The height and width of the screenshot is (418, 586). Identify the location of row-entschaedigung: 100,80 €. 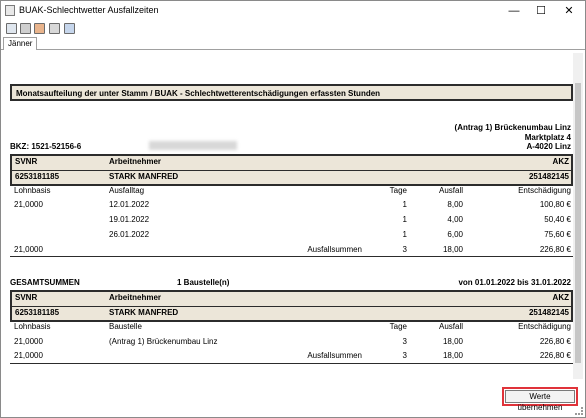
(555, 204).